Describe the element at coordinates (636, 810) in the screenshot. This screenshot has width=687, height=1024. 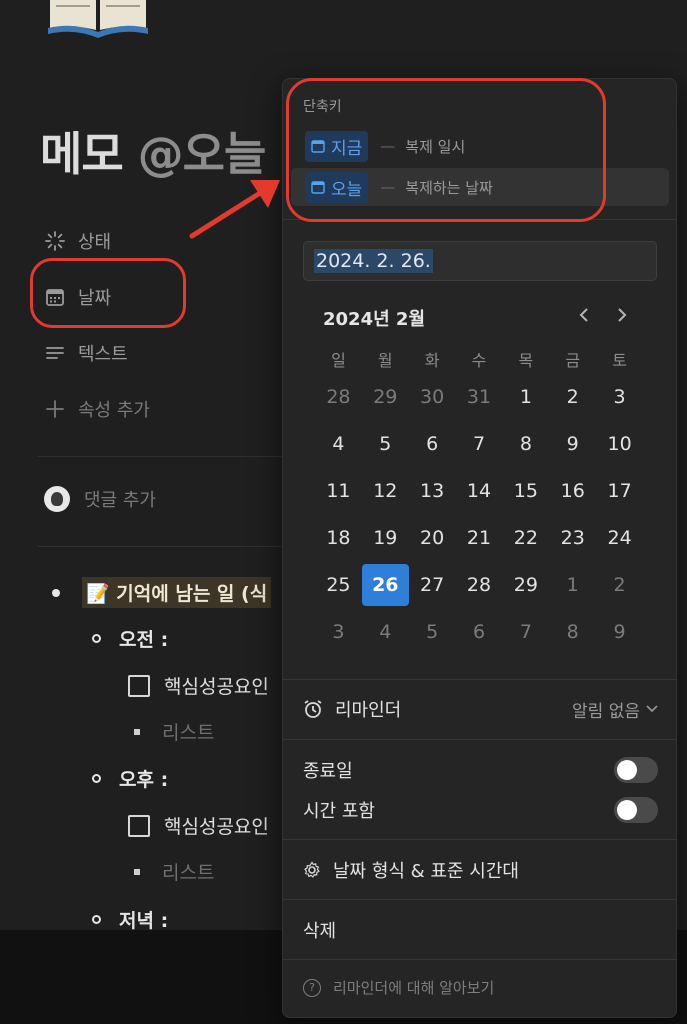
I see `include-time-toggle` at that location.